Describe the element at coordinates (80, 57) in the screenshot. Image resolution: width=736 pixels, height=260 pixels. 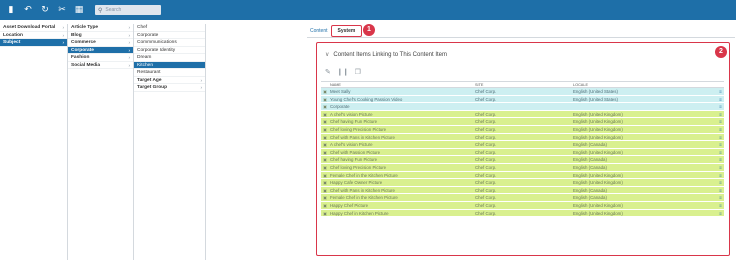
I see `tree-item-label: Fashion` at that location.